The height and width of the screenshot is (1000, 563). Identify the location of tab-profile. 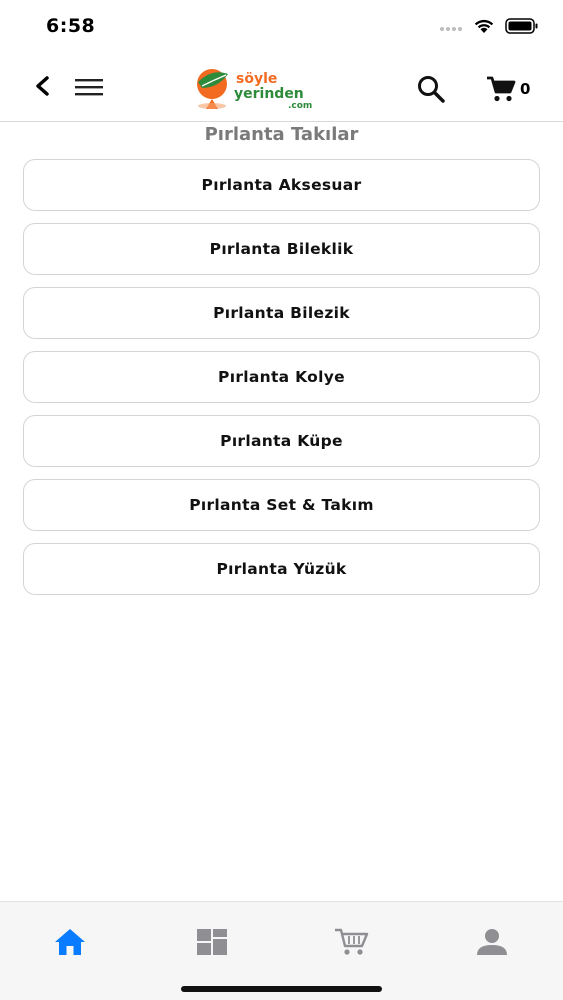
(492, 942).